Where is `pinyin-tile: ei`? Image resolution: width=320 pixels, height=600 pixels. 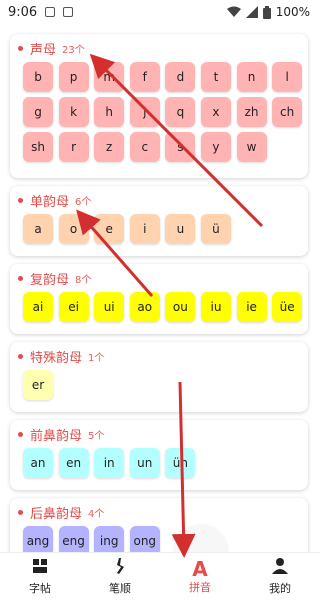 pinyin-tile: ei is located at coordinates (73, 307).